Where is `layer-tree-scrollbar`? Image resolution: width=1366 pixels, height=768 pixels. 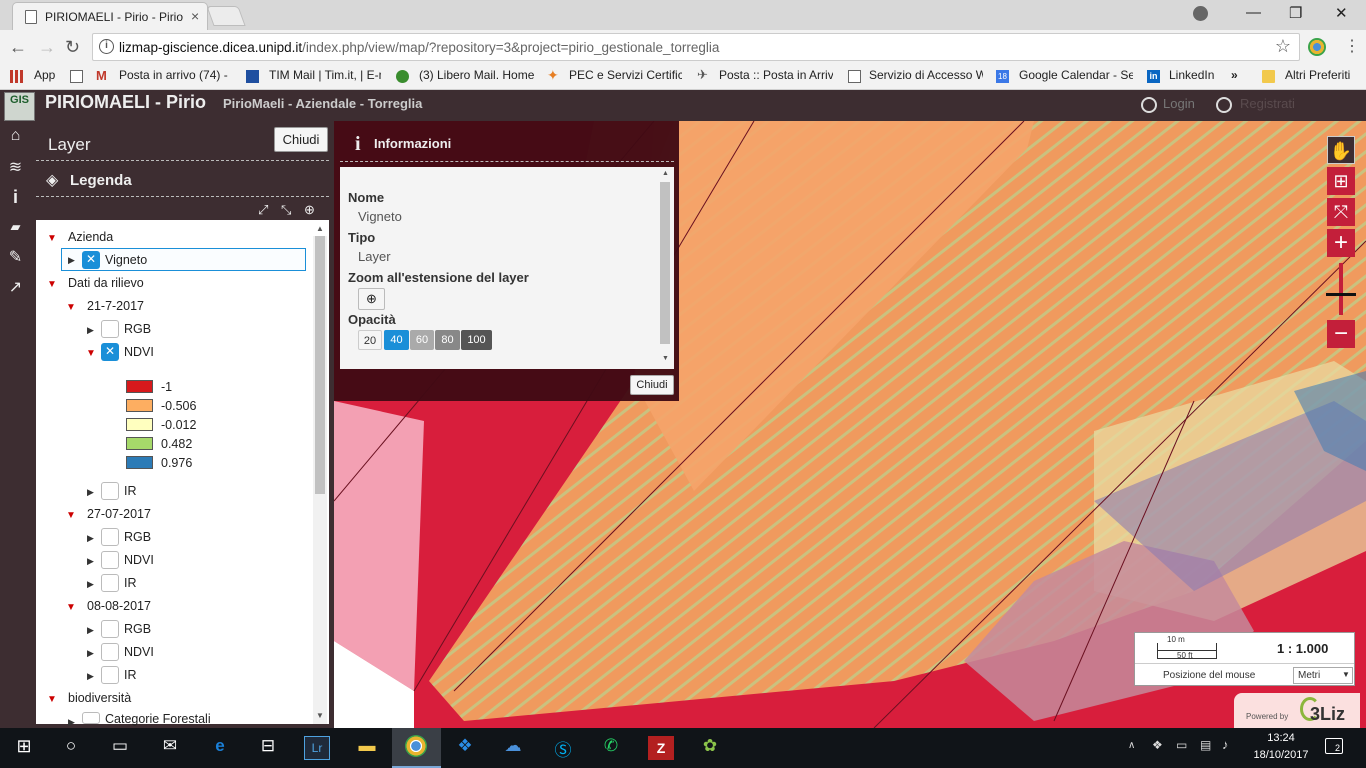
layer-tree-scrollbar is located at coordinates (320, 480).